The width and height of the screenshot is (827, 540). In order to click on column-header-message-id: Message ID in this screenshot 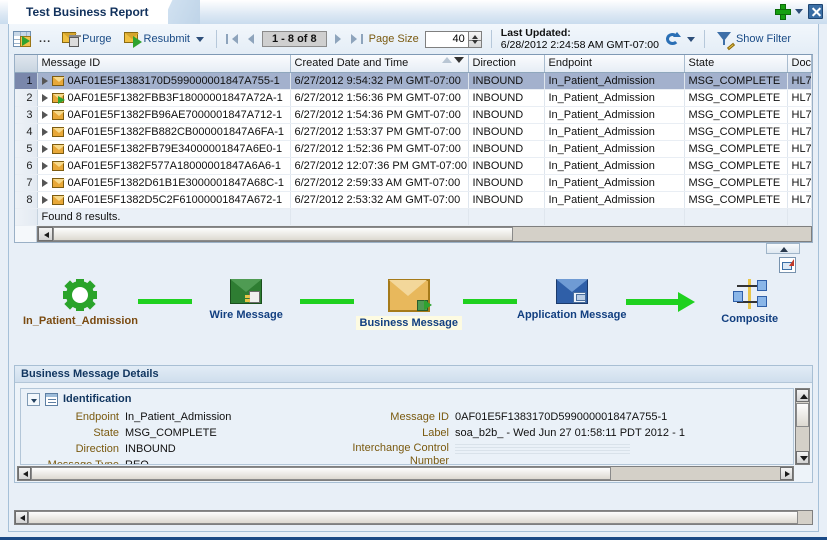, I will do `click(164, 64)`.